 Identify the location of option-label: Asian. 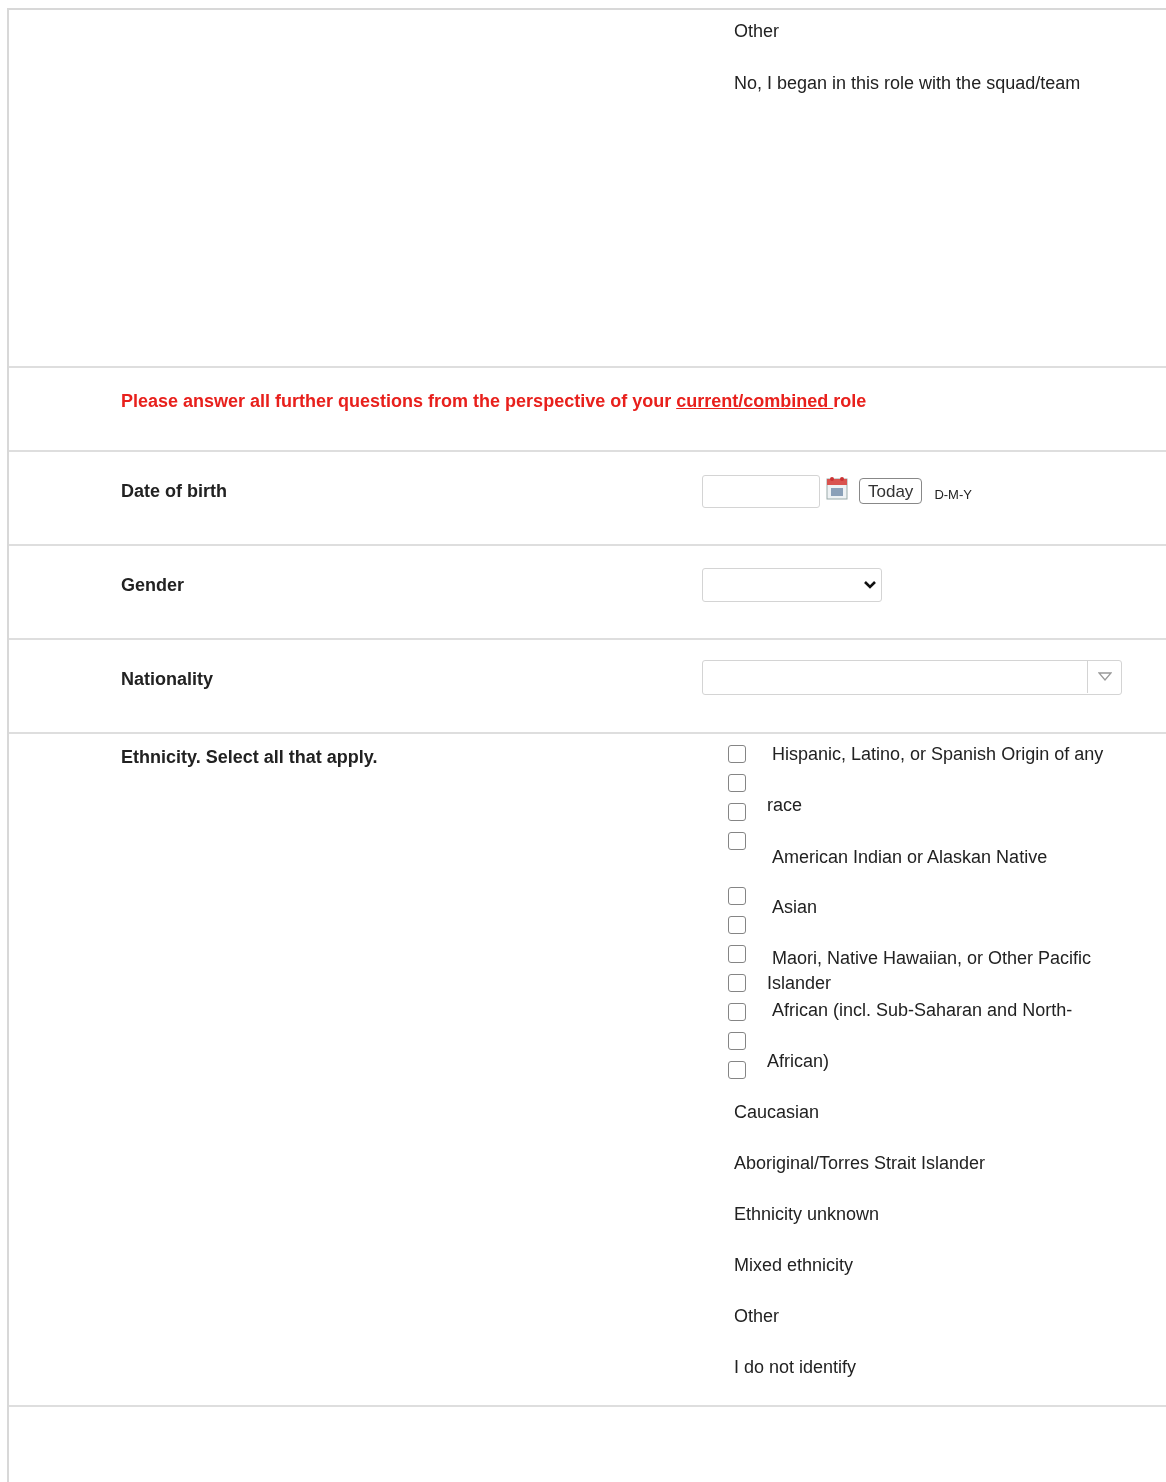
(795, 907).